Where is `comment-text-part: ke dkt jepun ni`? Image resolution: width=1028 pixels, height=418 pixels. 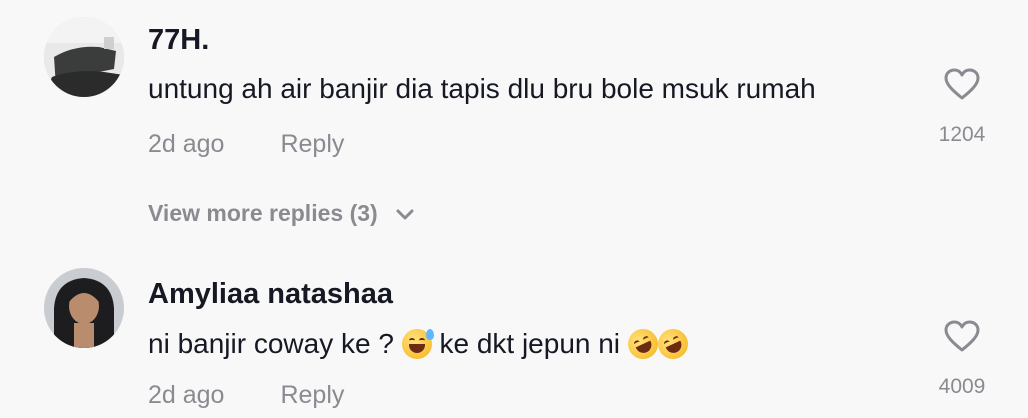 comment-text-part: ke dkt jepun ni is located at coordinates (529, 343).